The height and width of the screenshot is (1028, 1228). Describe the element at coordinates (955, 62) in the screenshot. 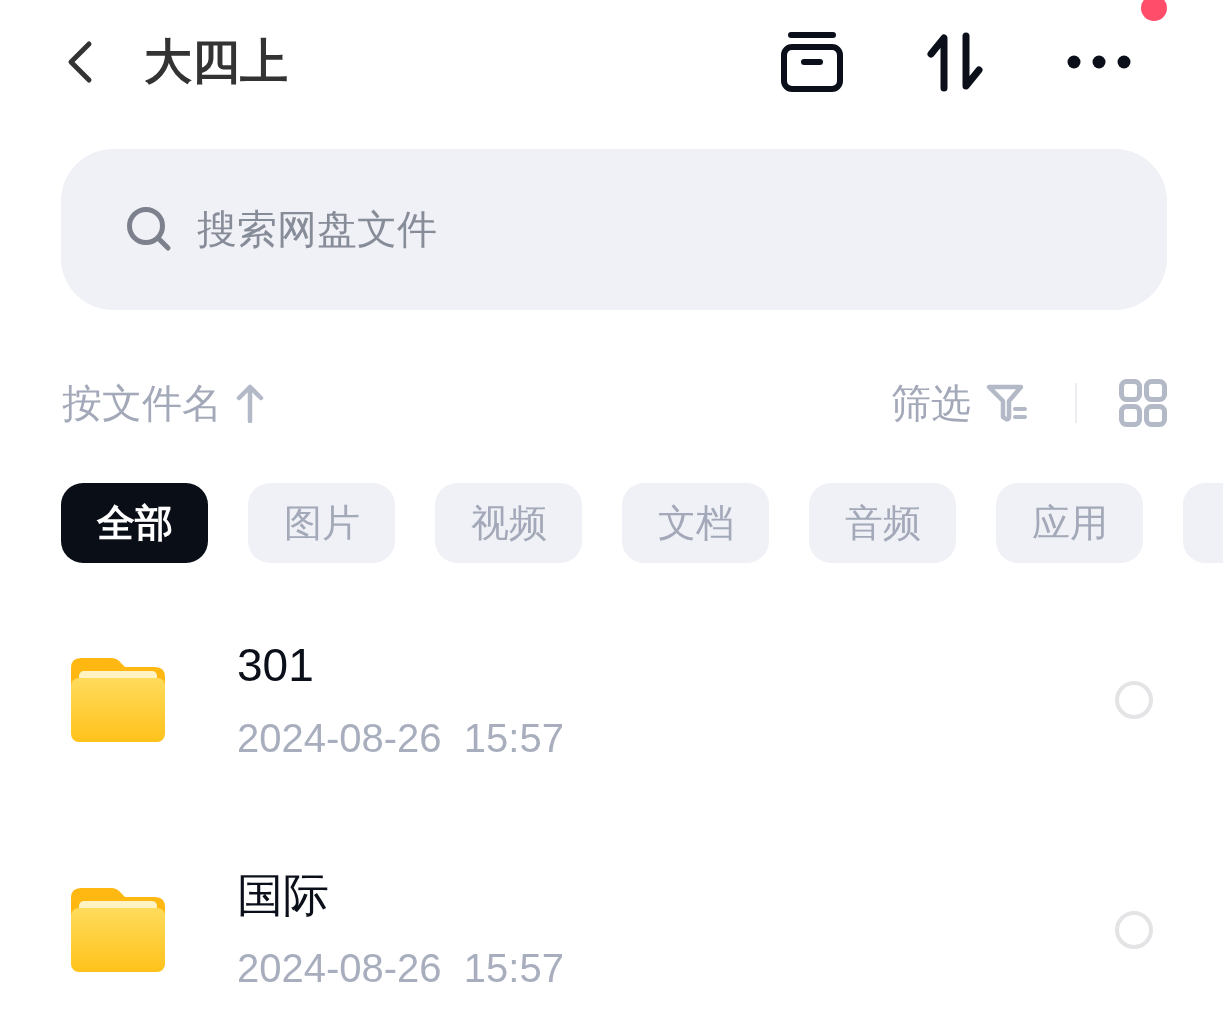

I see `sort-button` at that location.